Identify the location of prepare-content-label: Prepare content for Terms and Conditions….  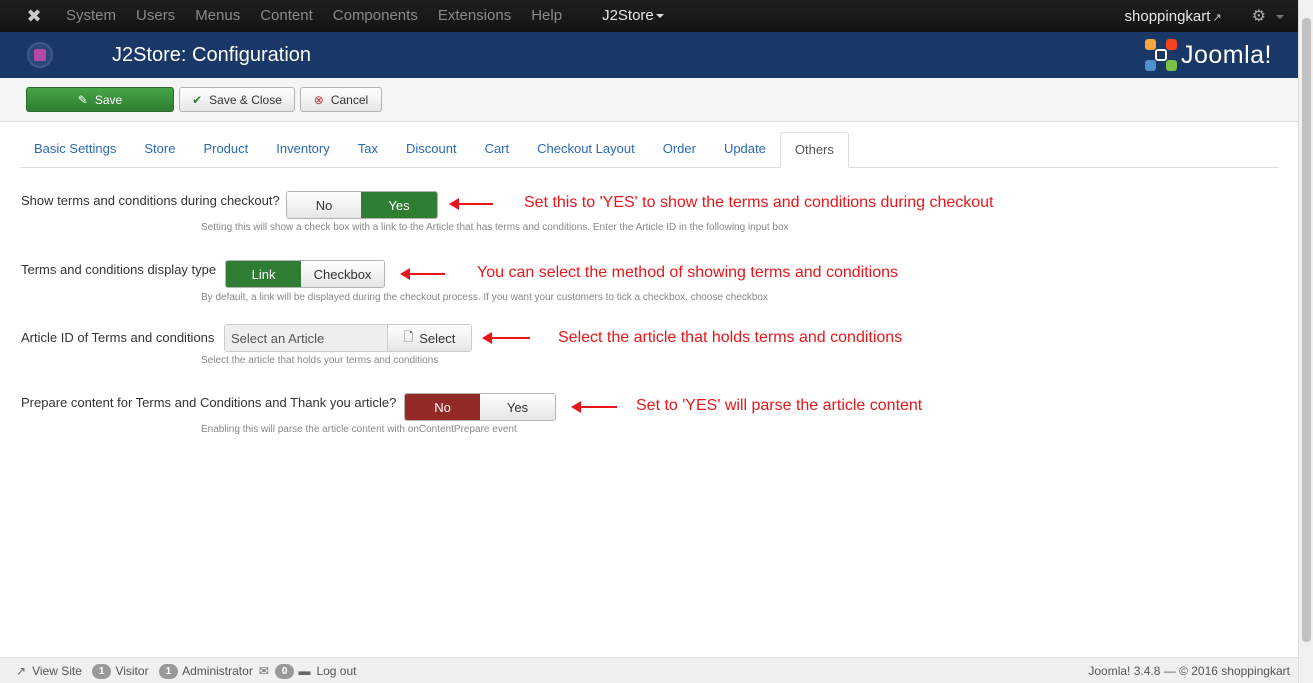
(209, 402).